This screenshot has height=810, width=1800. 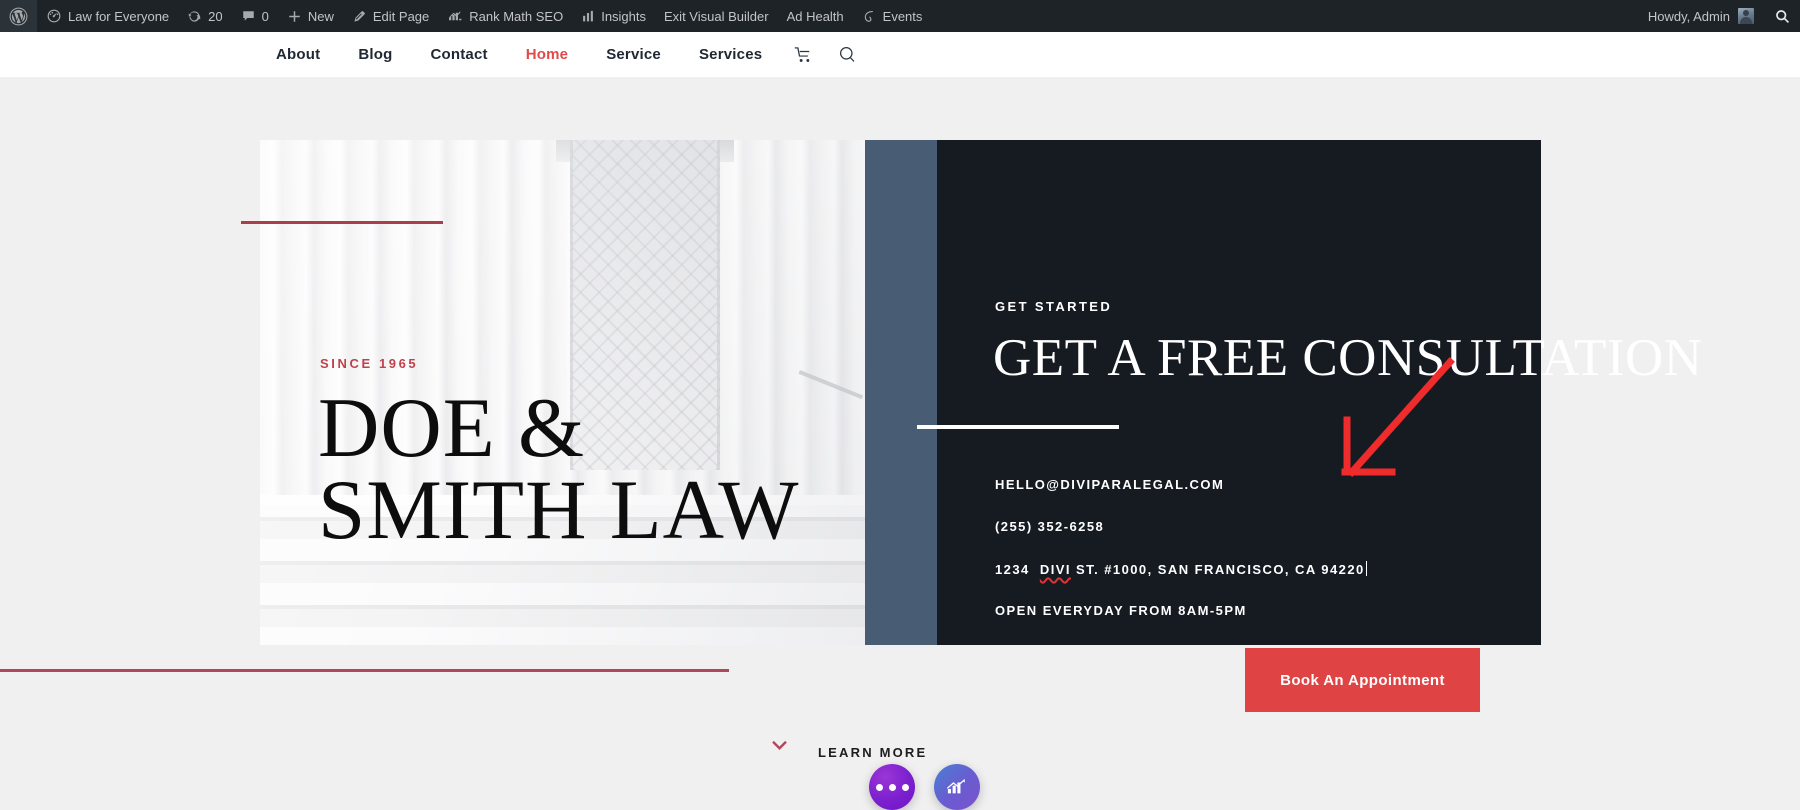 What do you see at coordinates (1049, 526) in the screenshot?
I see `panel-phone: (255) 352-6258` at bounding box center [1049, 526].